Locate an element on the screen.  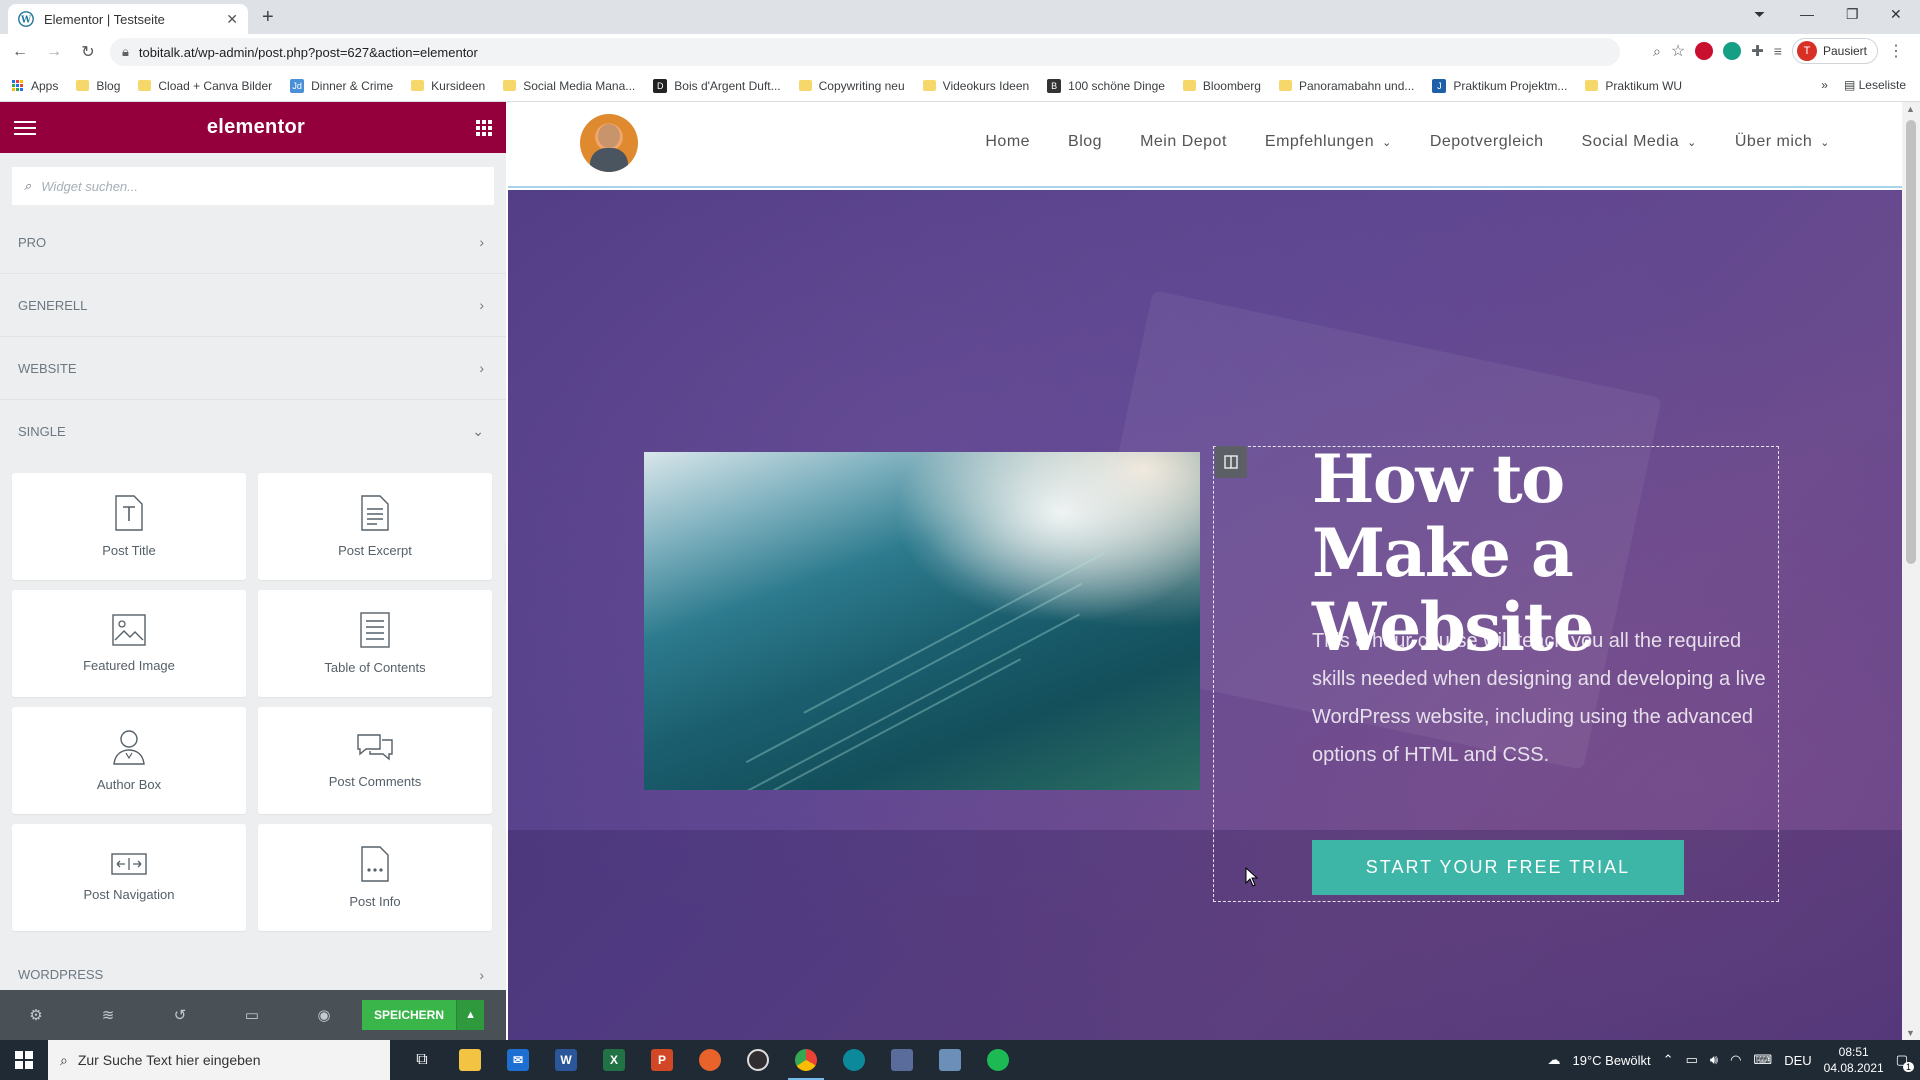
widget-author-box: Author Box is located at coordinates (129, 760).